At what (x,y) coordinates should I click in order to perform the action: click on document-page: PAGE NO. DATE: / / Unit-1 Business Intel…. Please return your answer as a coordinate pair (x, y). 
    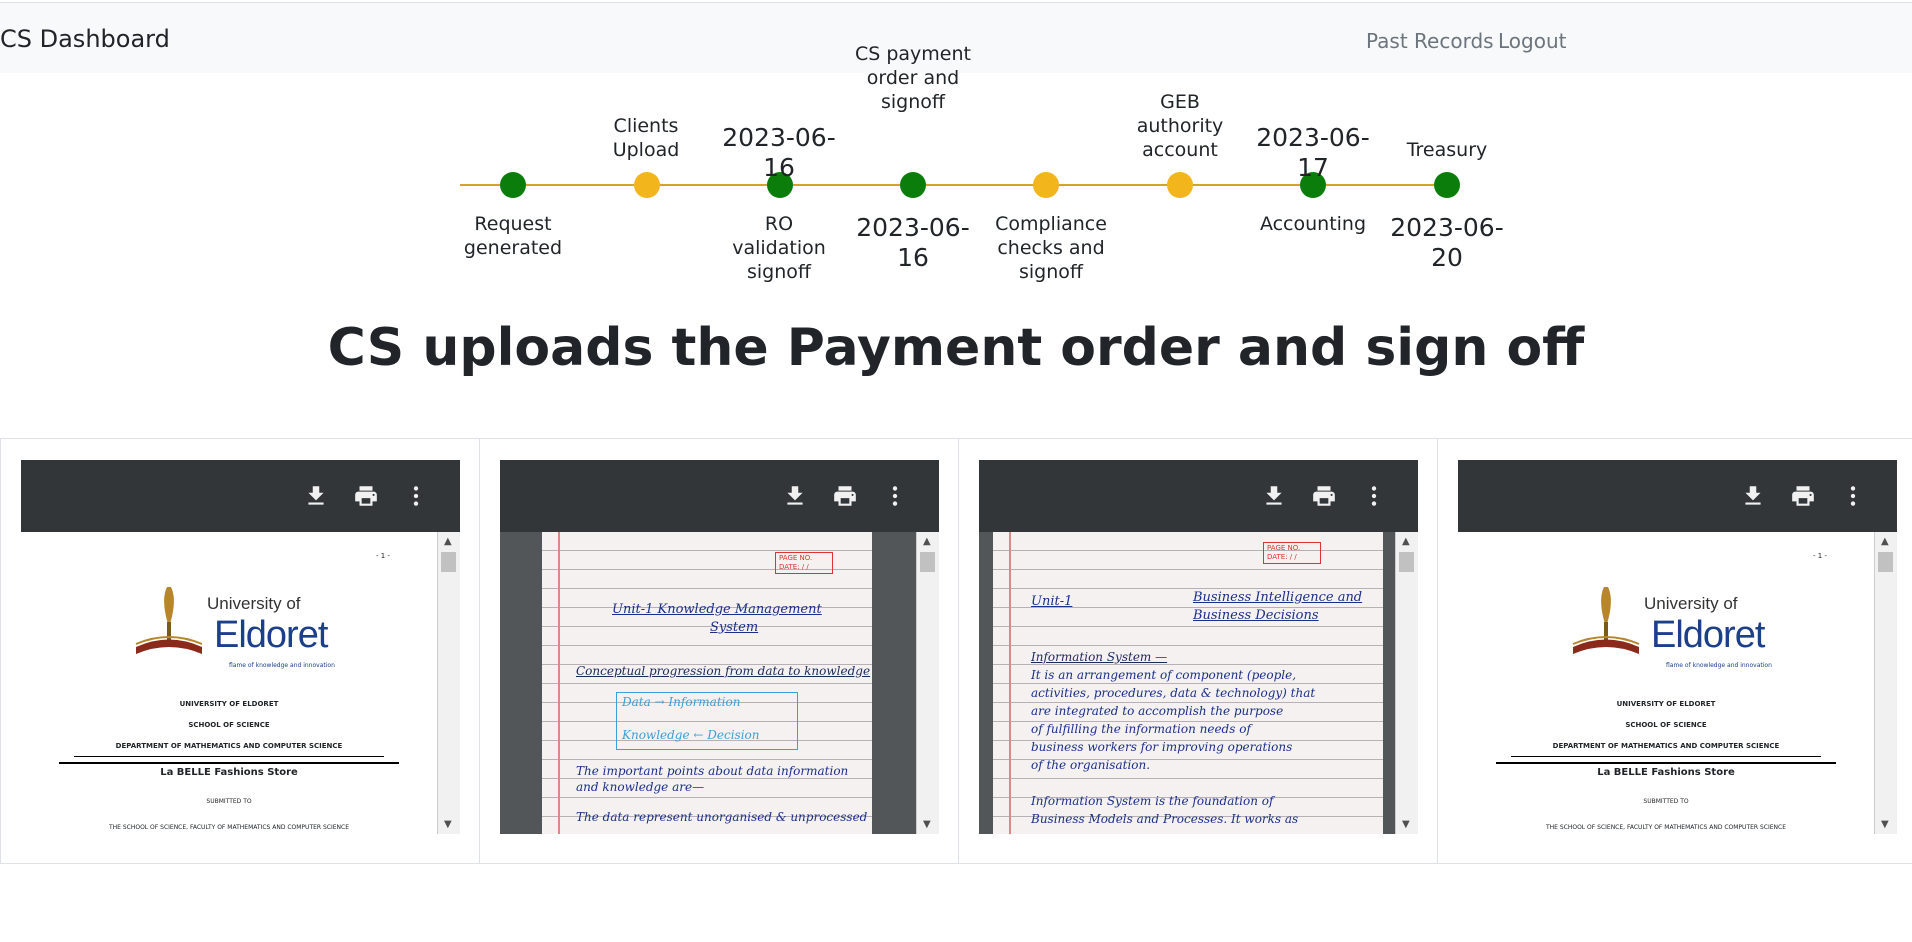
    Looking at the image, I should click on (1198, 683).